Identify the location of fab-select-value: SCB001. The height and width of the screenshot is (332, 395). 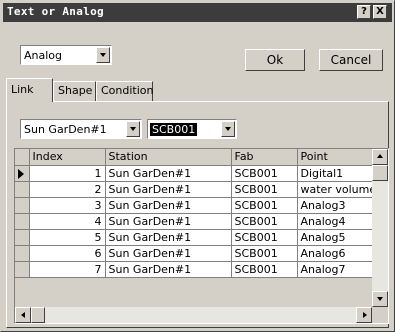
(174, 129).